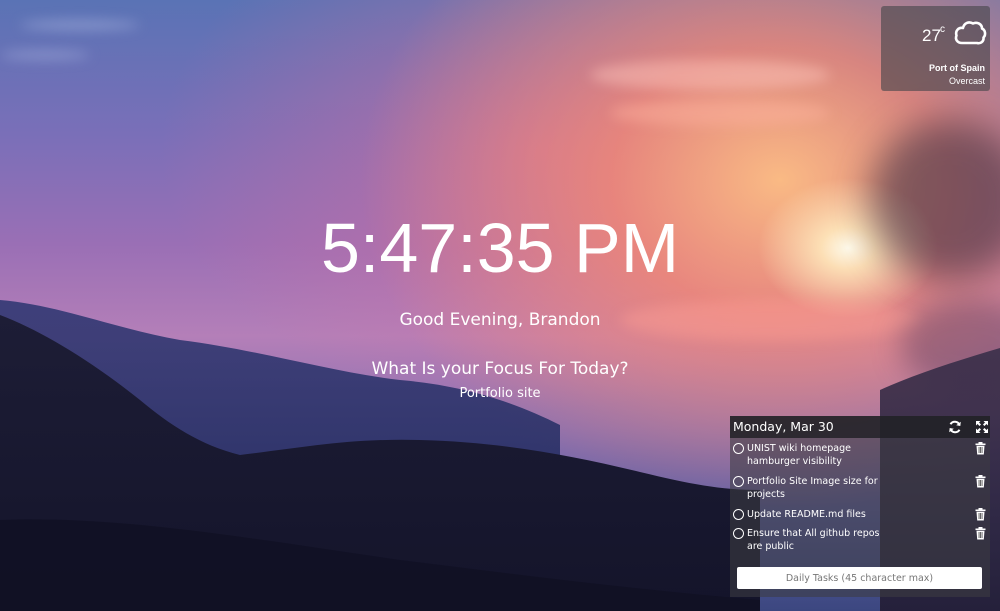 This screenshot has width=1000, height=611. What do you see at coordinates (860, 427) in the screenshot?
I see `tasks-header: Monday, Mar 30` at bounding box center [860, 427].